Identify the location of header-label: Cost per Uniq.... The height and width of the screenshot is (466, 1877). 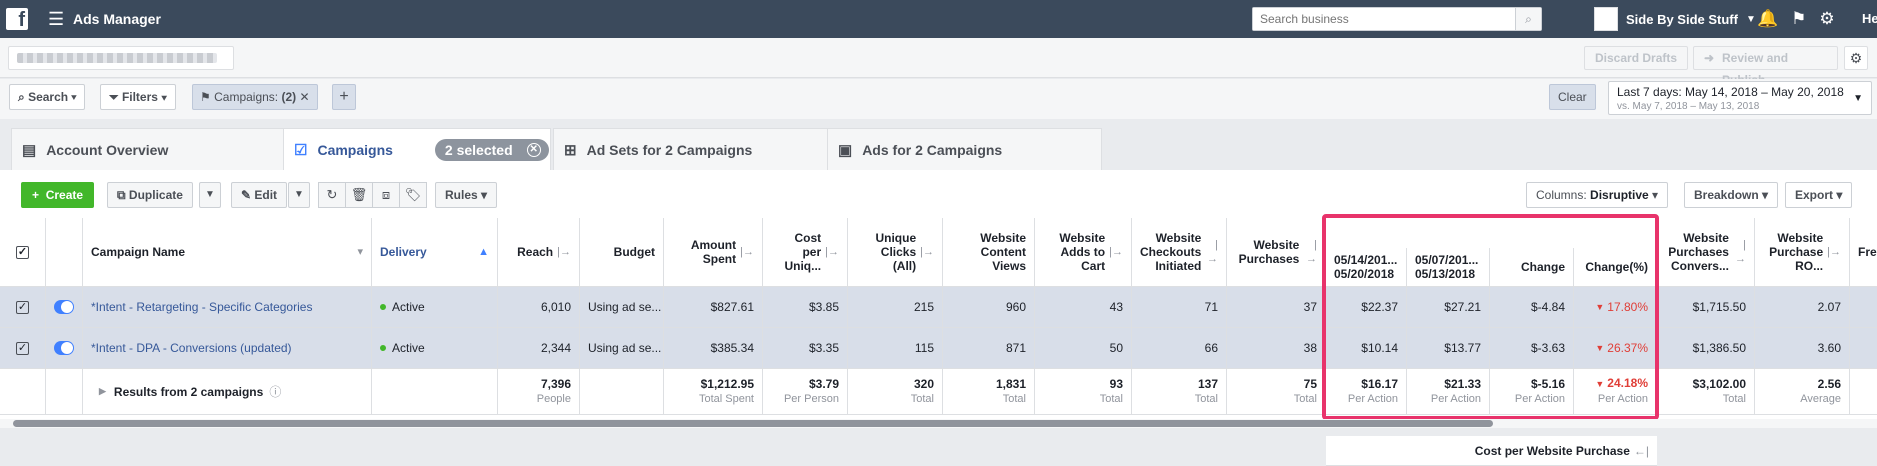
(803, 252).